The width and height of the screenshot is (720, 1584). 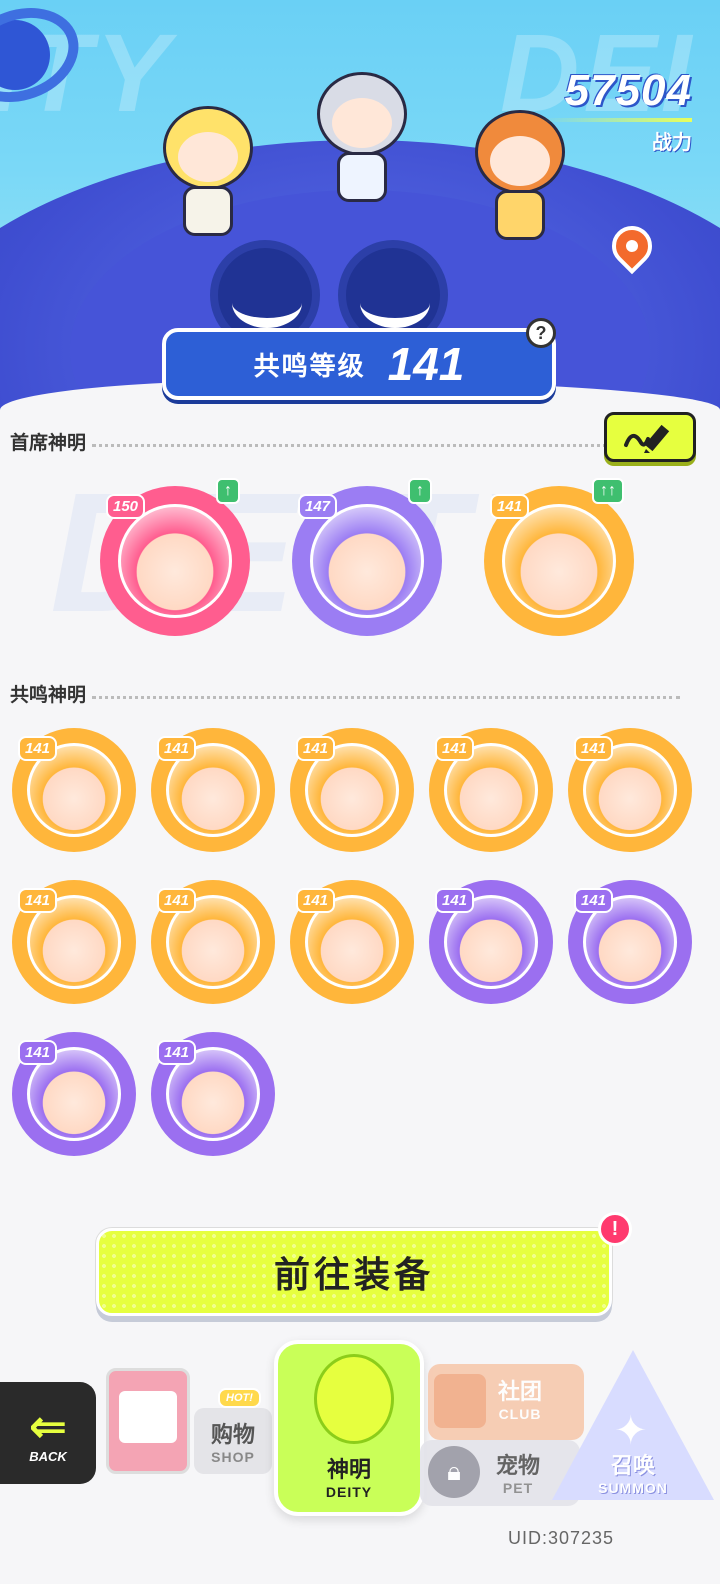 What do you see at coordinates (349, 1492) in the screenshot?
I see `nav-deity-label-en: DEITY` at bounding box center [349, 1492].